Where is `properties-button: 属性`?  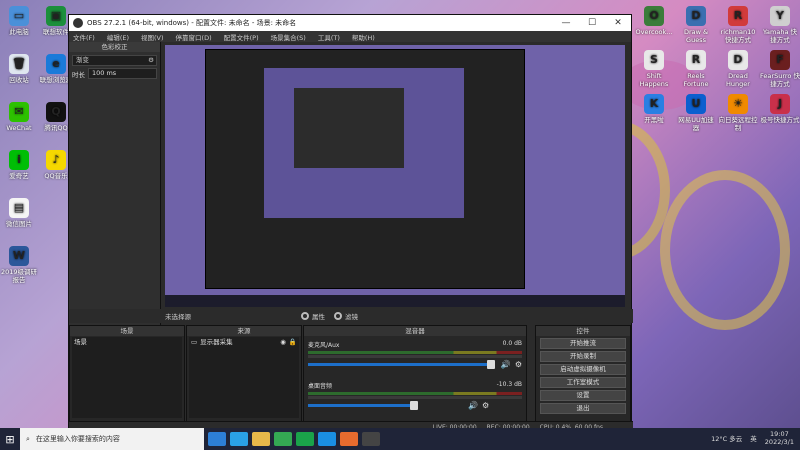 properties-button: 属性 is located at coordinates (318, 316).